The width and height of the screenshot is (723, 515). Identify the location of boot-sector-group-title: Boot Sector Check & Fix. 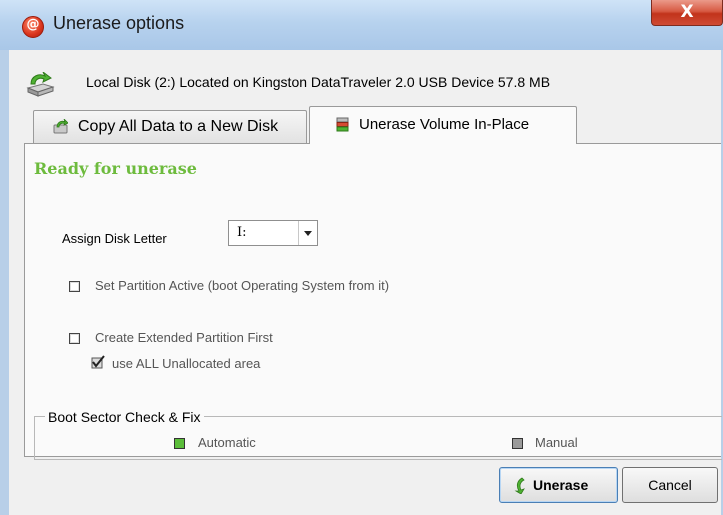
(124, 417).